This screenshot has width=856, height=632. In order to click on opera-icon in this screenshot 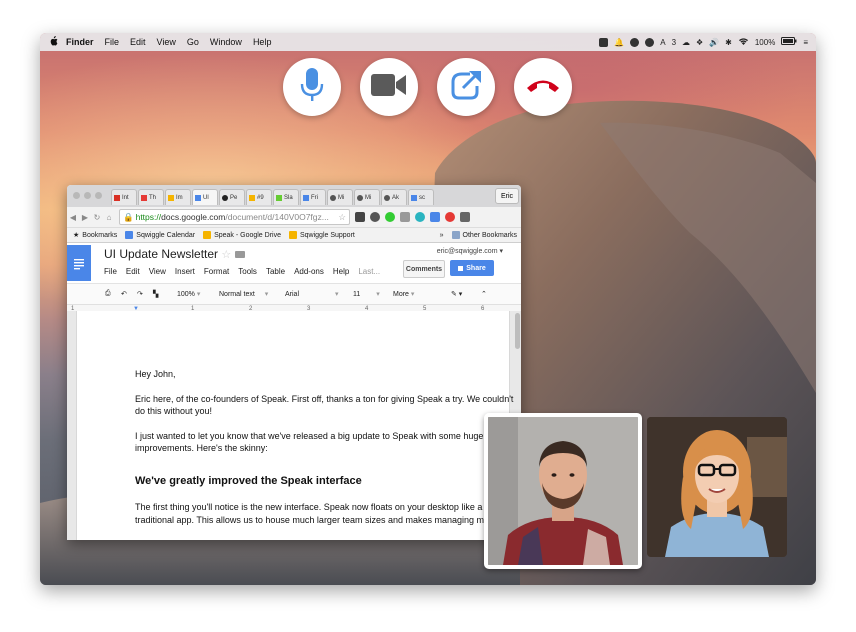, I will do `click(450, 217)`.